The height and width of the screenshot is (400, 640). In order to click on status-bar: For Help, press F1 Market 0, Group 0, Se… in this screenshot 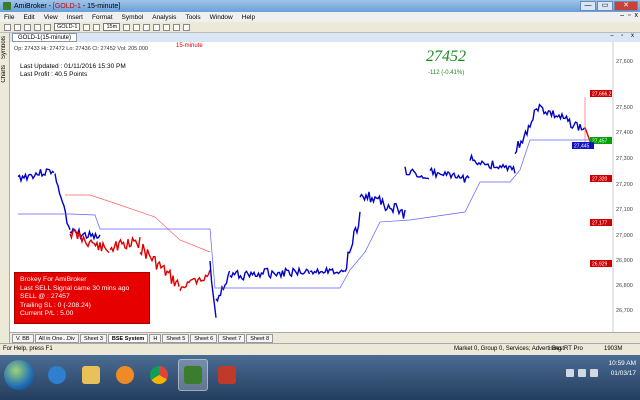, I will do `click(320, 349)`.